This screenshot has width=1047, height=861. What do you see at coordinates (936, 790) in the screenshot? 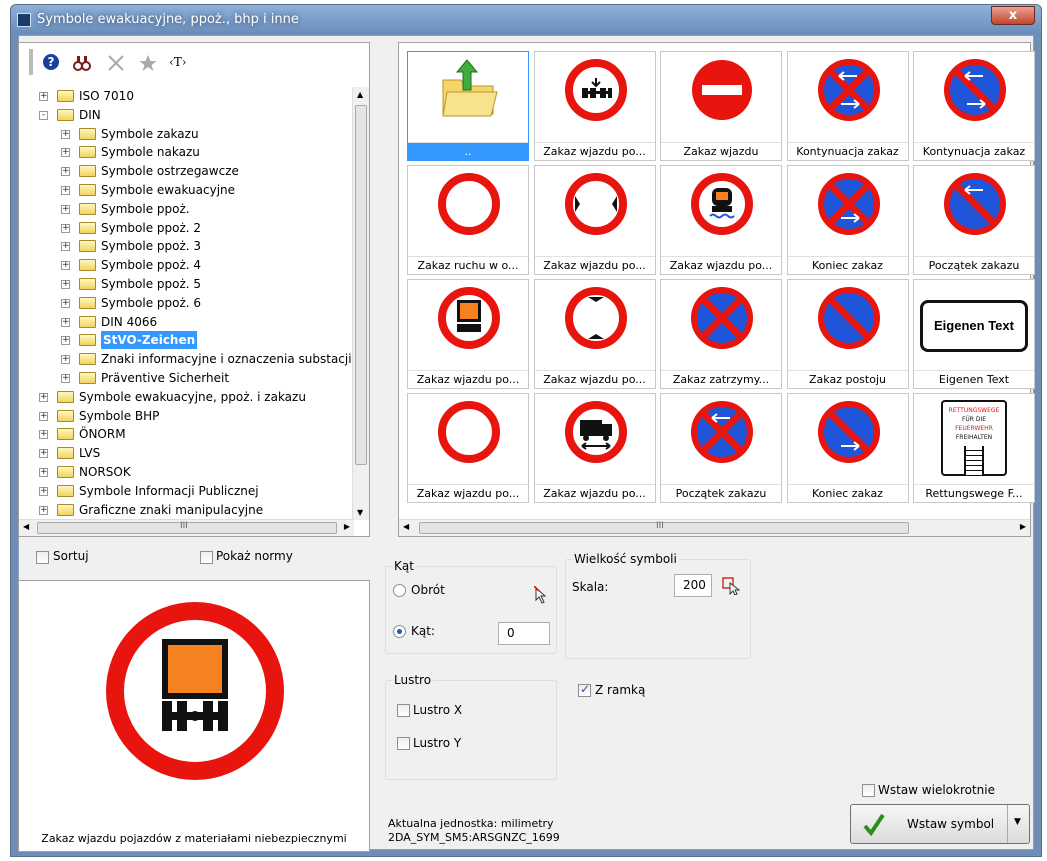
I see `insert-multiple-label: Wstaw wielokrotnie` at bounding box center [936, 790].